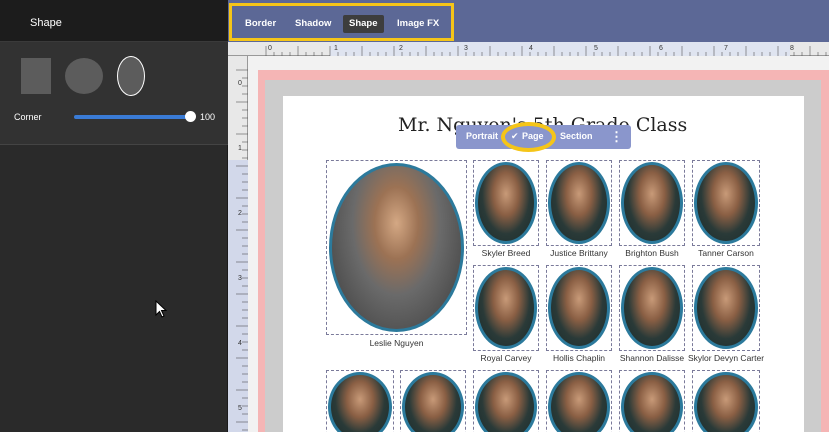 The image size is (829, 432). Describe the element at coordinates (528, 137) in the screenshot. I see `page-option-highlight` at that location.